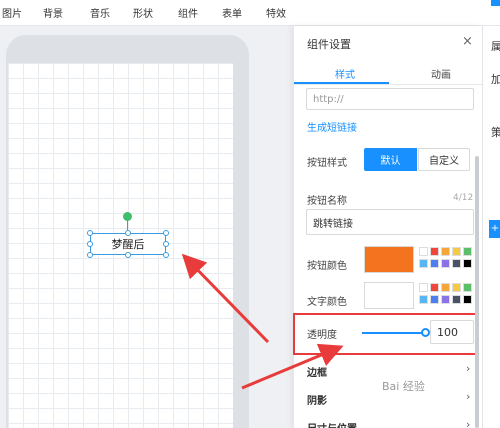 This screenshot has width=500, height=428. What do you see at coordinates (495, 3) in the screenshot?
I see `corner-accent` at bounding box center [495, 3].